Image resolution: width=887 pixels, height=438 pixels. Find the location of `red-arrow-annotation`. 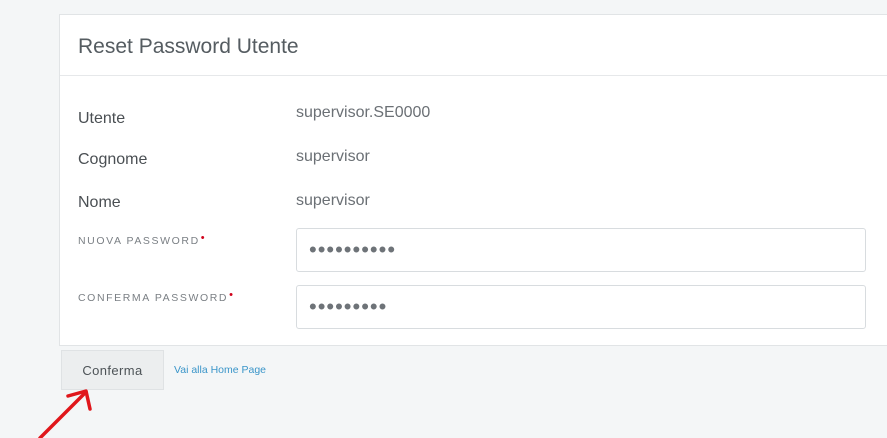

red-arrow-annotation is located at coordinates (65, 413).